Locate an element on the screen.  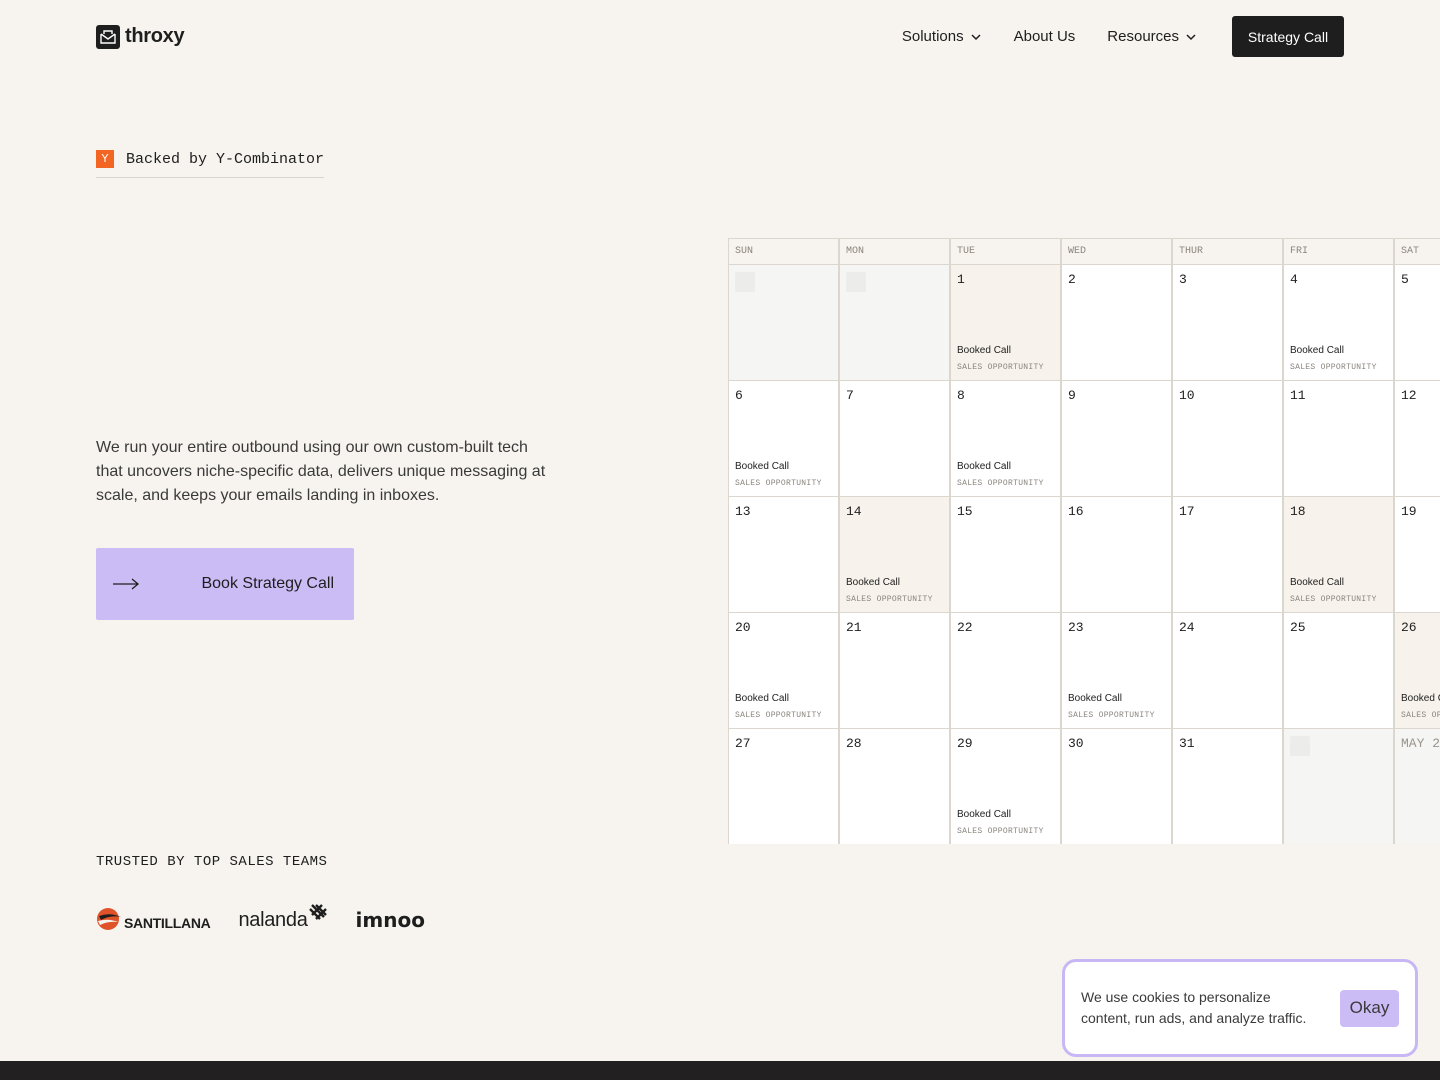
calendar-day-cell: 14 Booked Call SALES OPPORTUNITY is located at coordinates (894, 555).